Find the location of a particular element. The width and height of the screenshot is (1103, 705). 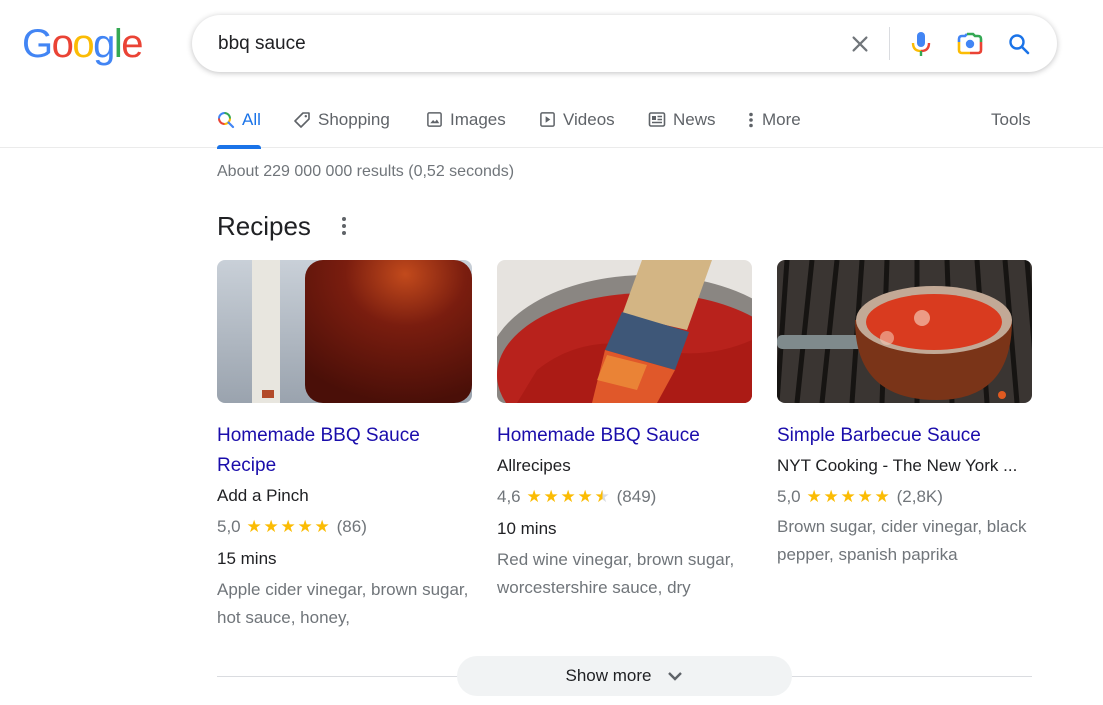

recipes-heading: Recipes is located at coordinates (264, 226).